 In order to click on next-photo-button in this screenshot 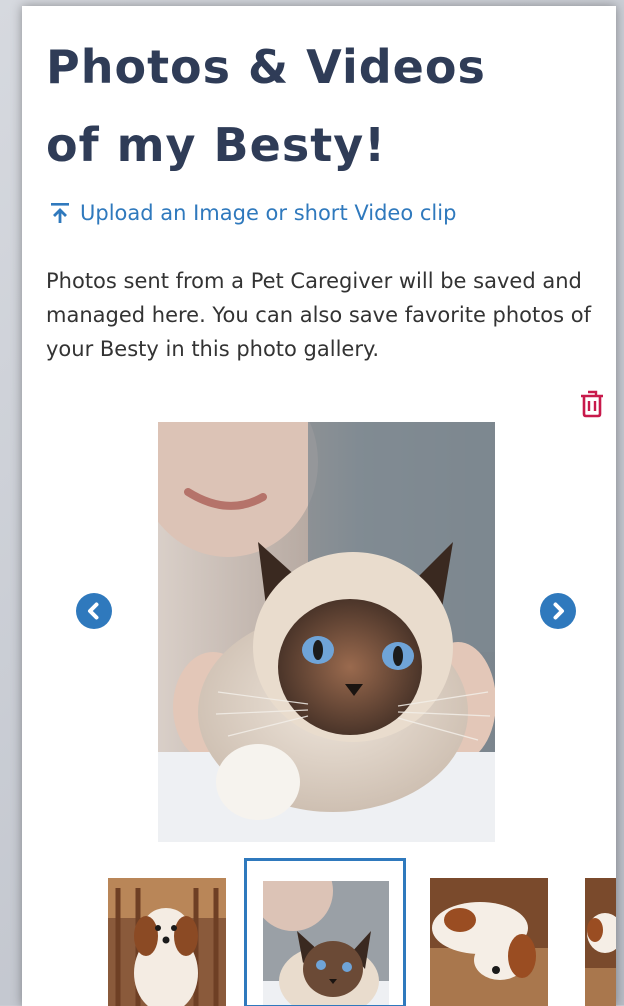, I will do `click(558, 611)`.